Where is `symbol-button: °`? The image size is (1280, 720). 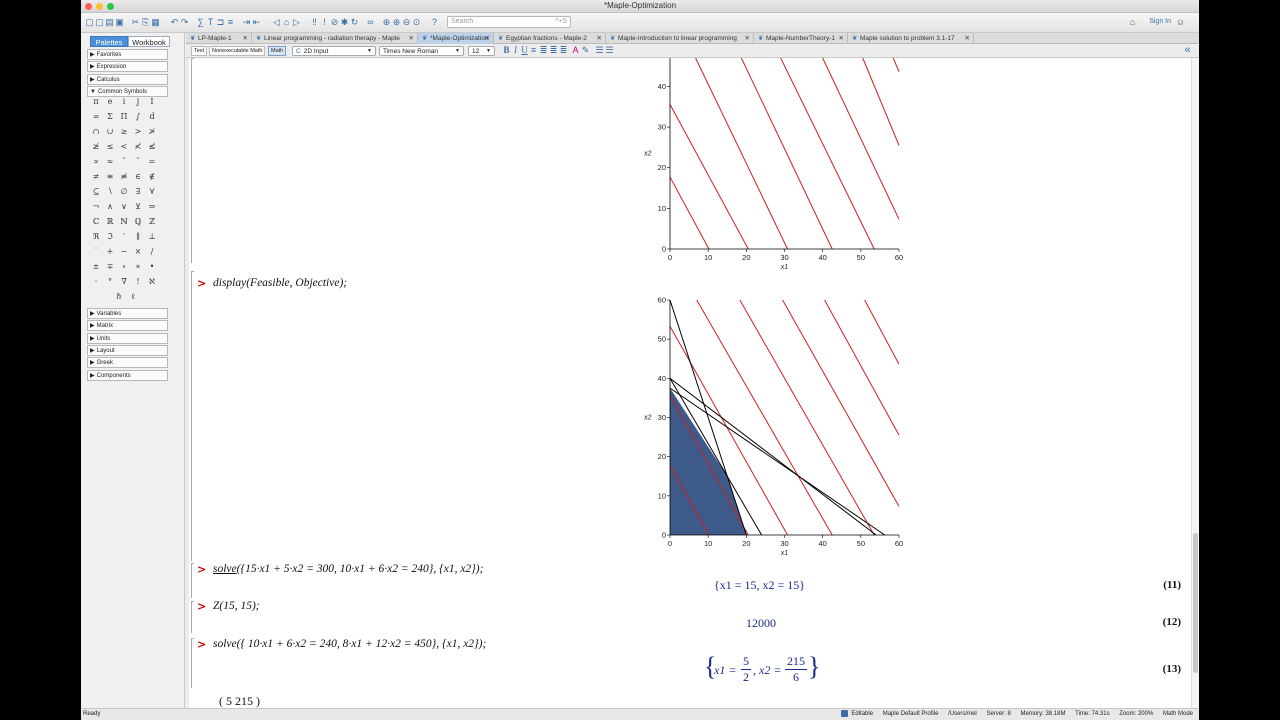
symbol-button: ° is located at coordinates (110, 282).